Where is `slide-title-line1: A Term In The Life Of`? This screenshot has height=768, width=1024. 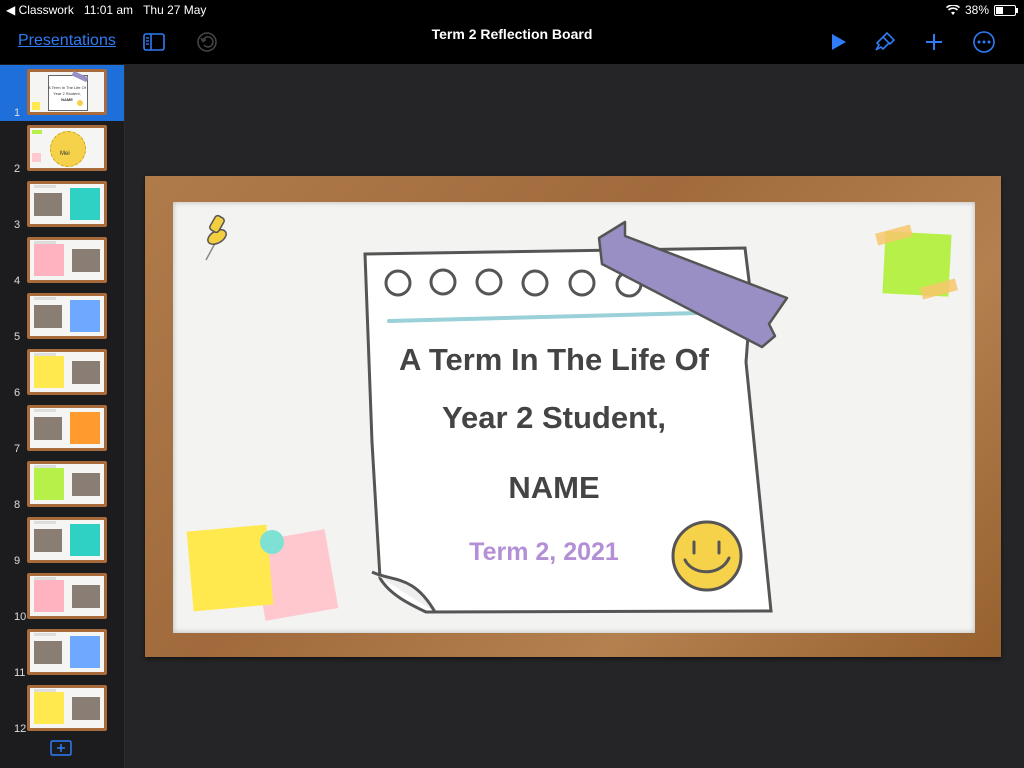 slide-title-line1: A Term In The Life Of is located at coordinates (554, 360).